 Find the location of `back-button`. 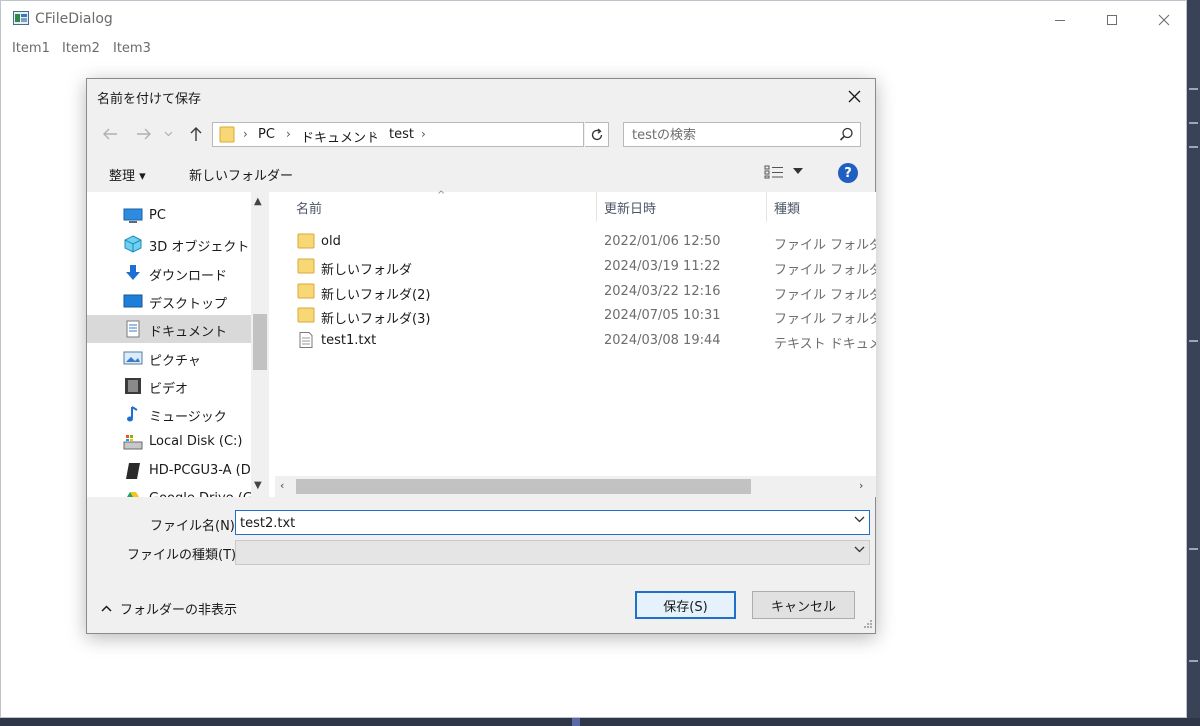

back-button is located at coordinates (110, 134).